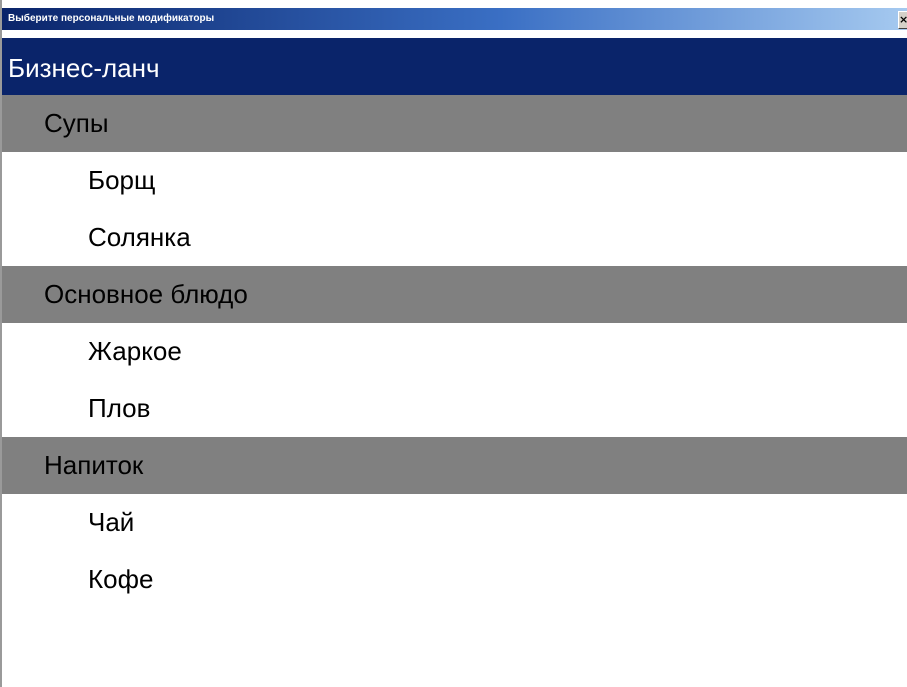 This screenshot has height=687, width=907. Describe the element at coordinates (76, 123) in the screenshot. I see `group-label: Супы` at that location.